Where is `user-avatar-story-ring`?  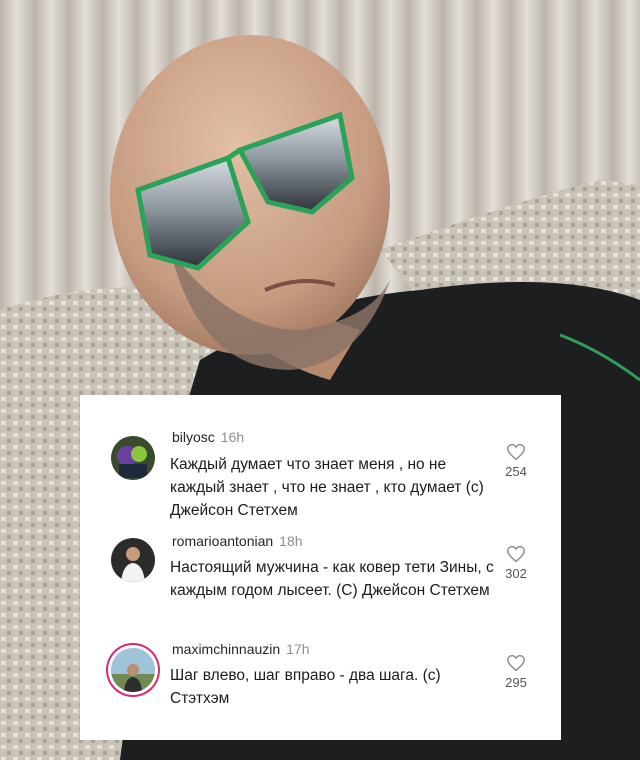
user-avatar-story-ring is located at coordinates (133, 670).